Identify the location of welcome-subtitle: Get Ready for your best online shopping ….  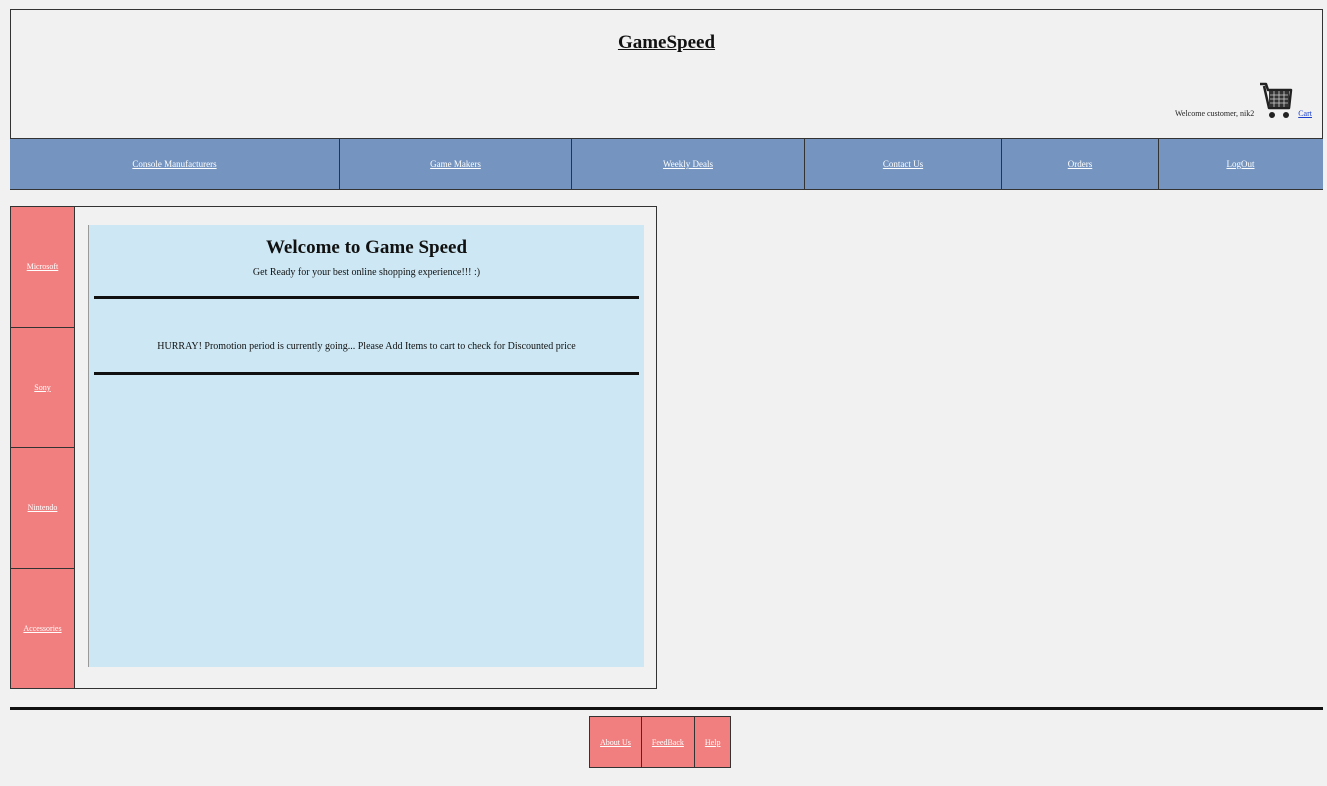
(366, 272).